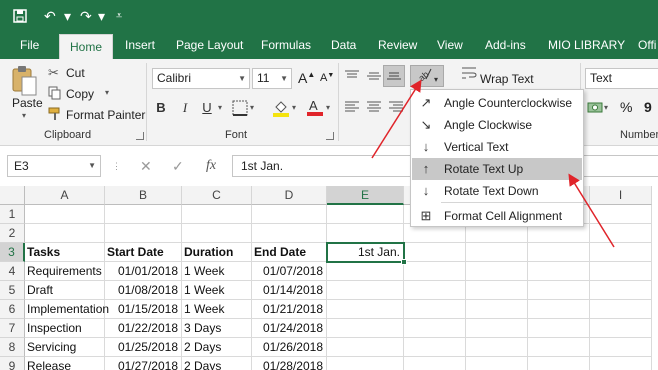 This screenshot has width=658, height=370. What do you see at coordinates (53, 73) in the screenshot?
I see `cut-icon: ✂` at bounding box center [53, 73].